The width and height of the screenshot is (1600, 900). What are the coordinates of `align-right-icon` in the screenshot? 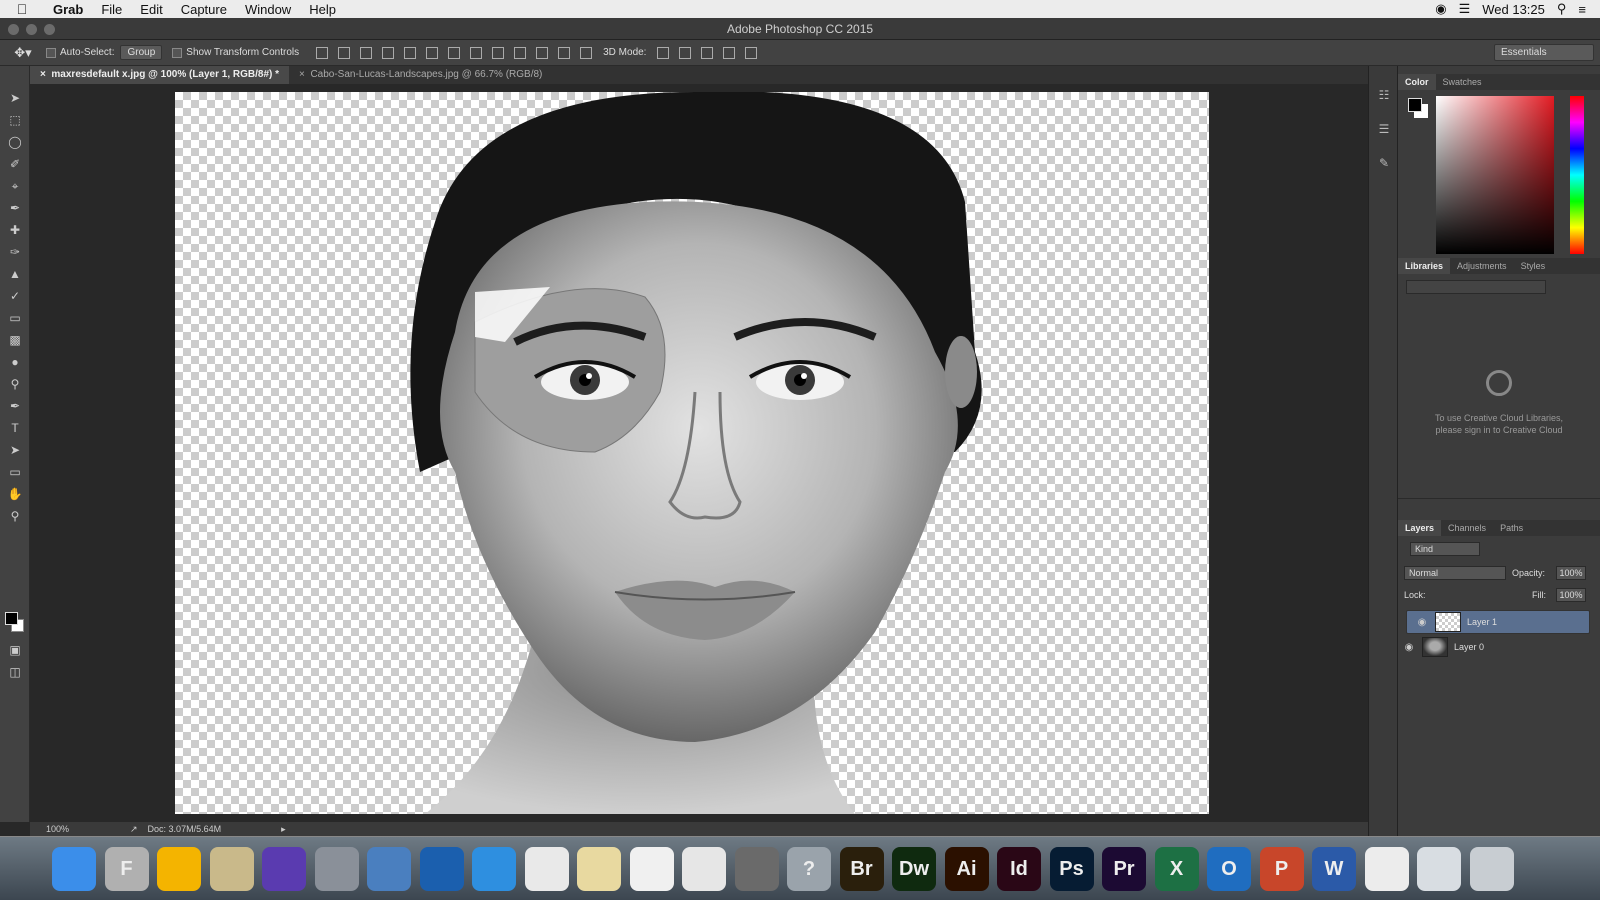 It's located at (432, 52).